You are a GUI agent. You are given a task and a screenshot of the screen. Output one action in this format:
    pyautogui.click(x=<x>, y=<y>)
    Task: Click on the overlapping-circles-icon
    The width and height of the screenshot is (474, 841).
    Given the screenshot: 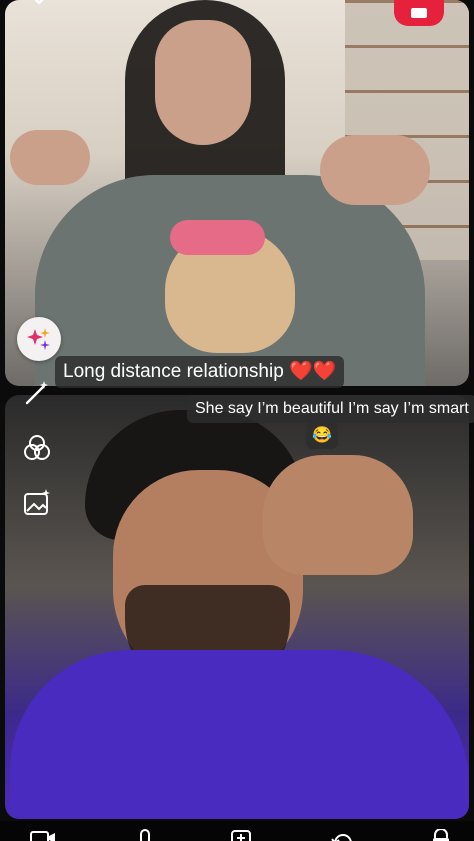 What is the action you would take?
    pyautogui.click(x=37, y=448)
    